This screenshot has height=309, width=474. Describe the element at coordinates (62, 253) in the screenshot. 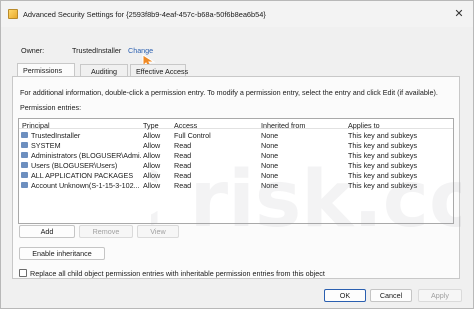

I see `enable-inheritance-button: Enable inheritance` at that location.